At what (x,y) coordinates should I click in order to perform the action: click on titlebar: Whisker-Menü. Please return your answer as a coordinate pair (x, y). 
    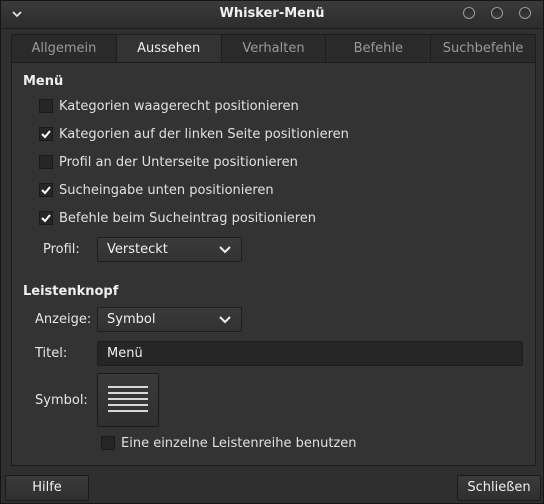
    Looking at the image, I should click on (272, 15).